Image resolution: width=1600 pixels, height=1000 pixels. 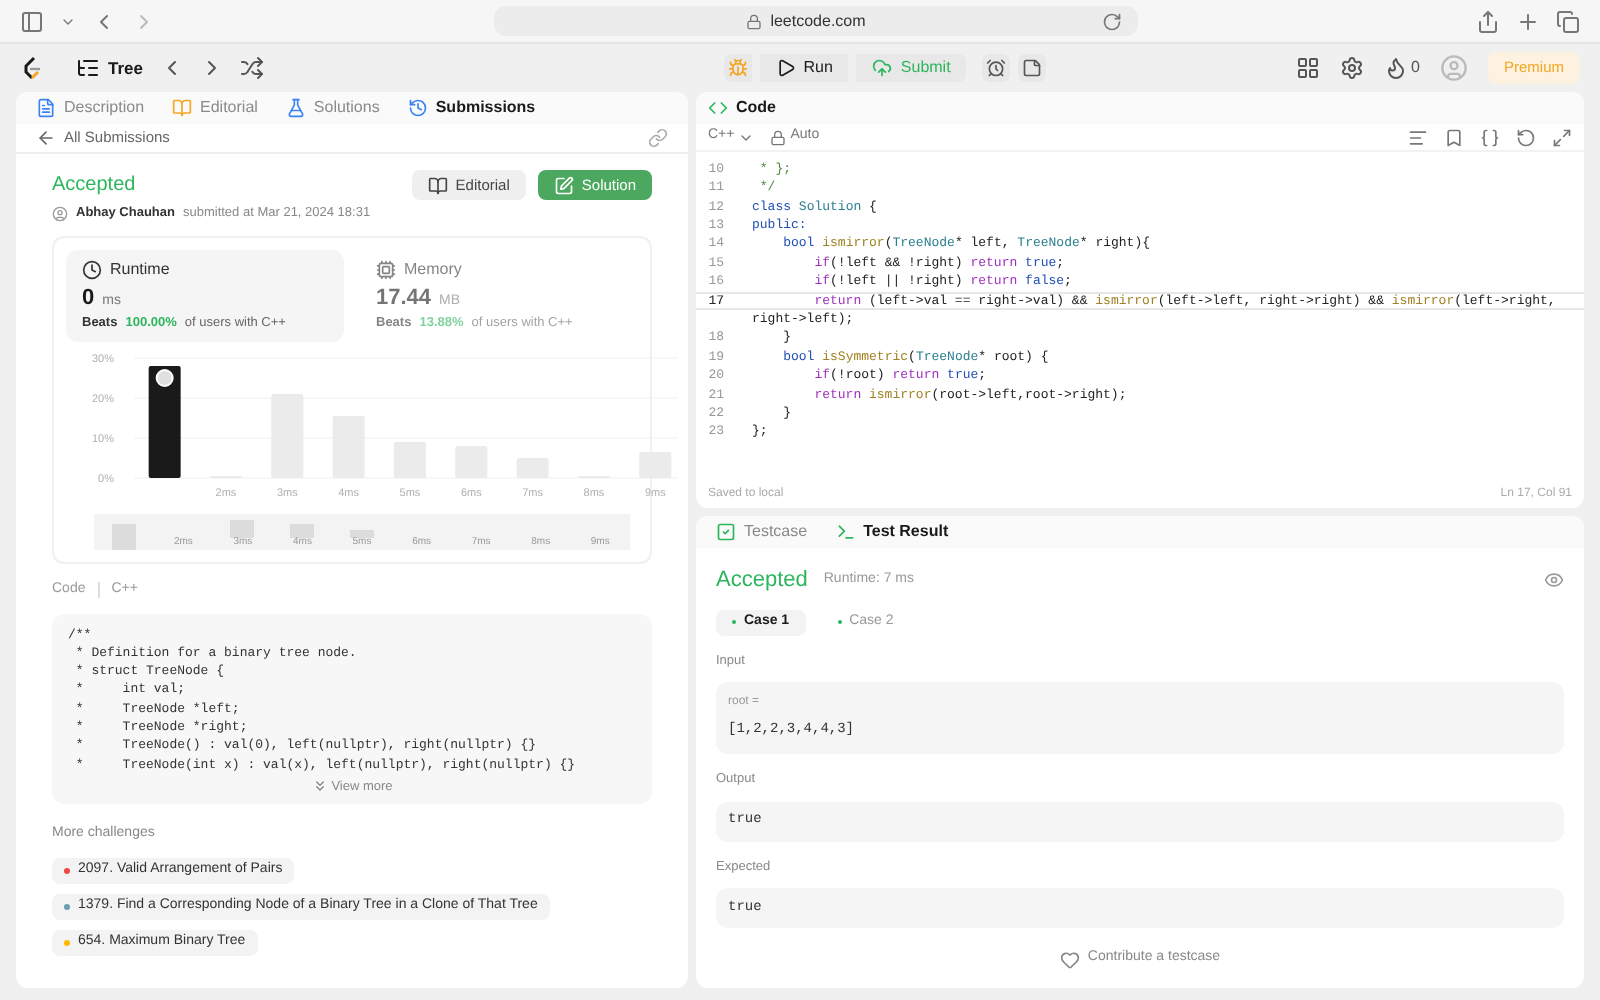 What do you see at coordinates (1418, 137) in the screenshot?
I see `format-icon` at bounding box center [1418, 137].